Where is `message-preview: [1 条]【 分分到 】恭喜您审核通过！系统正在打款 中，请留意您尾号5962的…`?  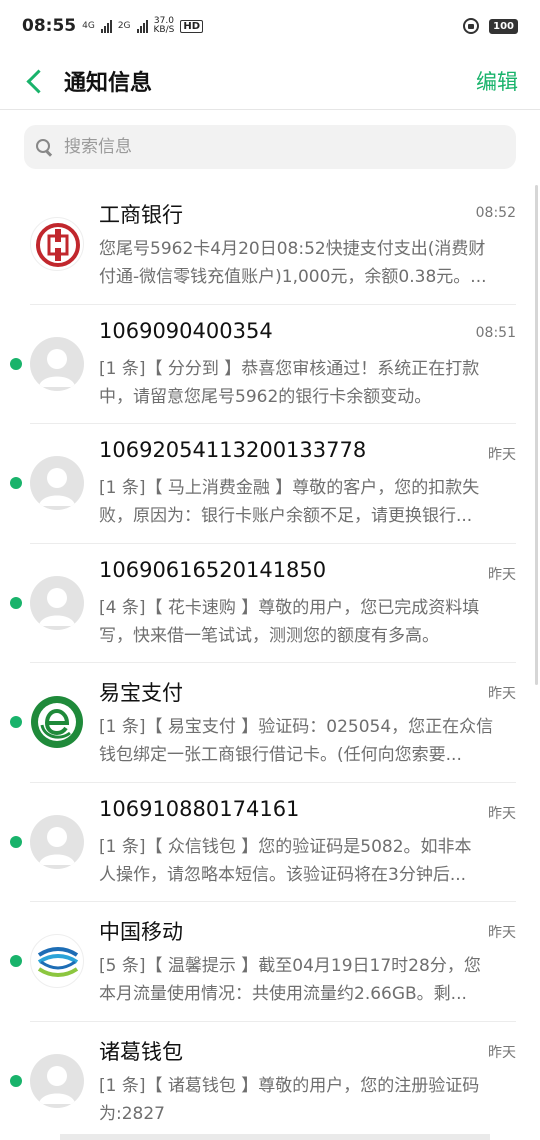 message-preview: [1 条]【 分分到 】恭喜您审核通过！系统正在打款 中，请留意您尾号5962的… is located at coordinates (308, 383).